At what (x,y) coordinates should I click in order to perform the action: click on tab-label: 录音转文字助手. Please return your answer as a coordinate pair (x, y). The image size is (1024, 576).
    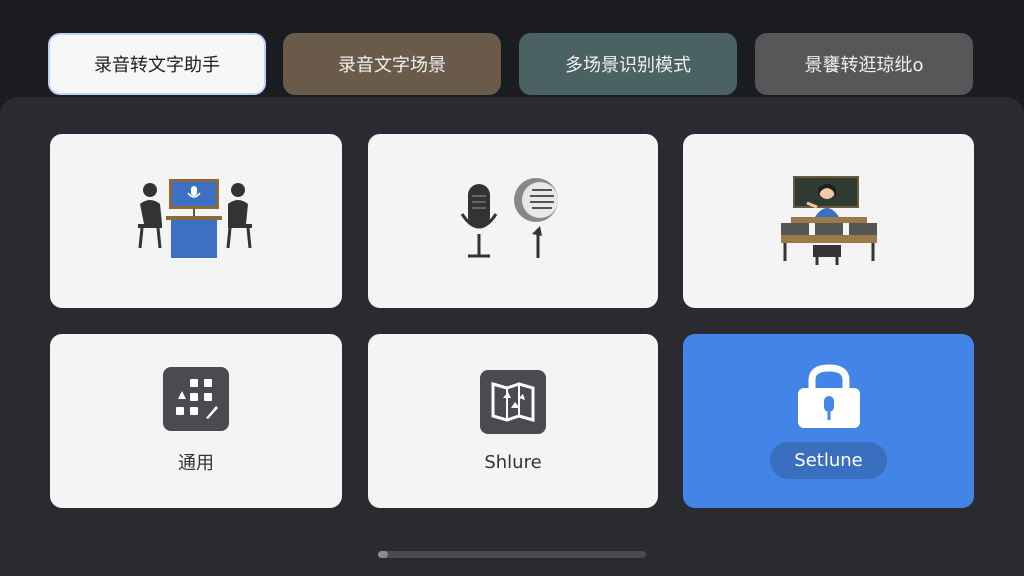
    Looking at the image, I should click on (157, 65).